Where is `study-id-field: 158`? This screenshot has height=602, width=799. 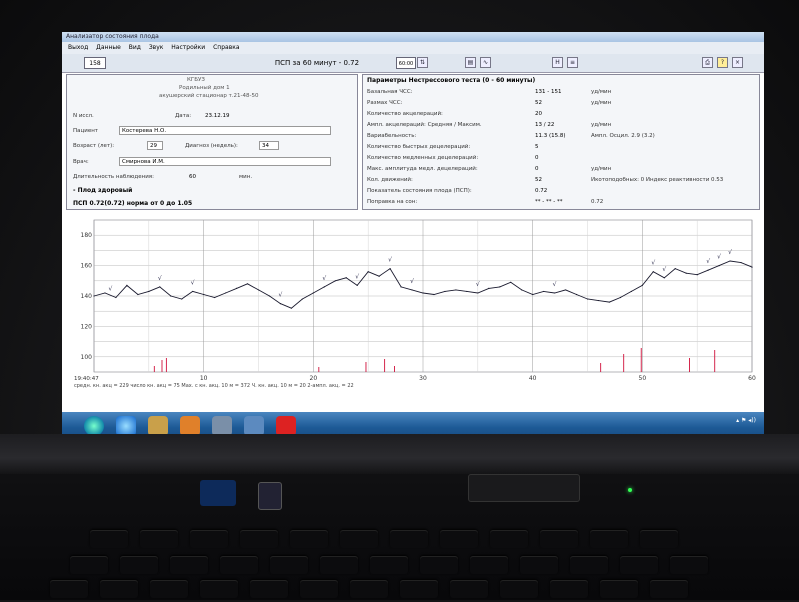
study-id-field: 158 is located at coordinates (95, 63).